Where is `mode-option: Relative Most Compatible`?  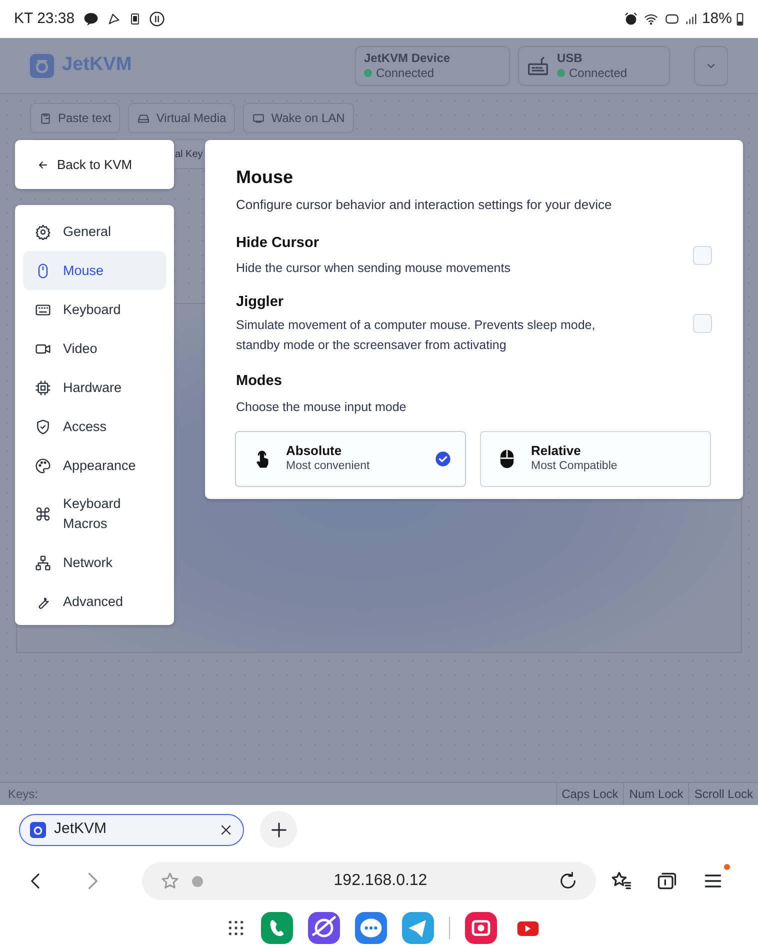 mode-option: Relative Most Compatible is located at coordinates (595, 459).